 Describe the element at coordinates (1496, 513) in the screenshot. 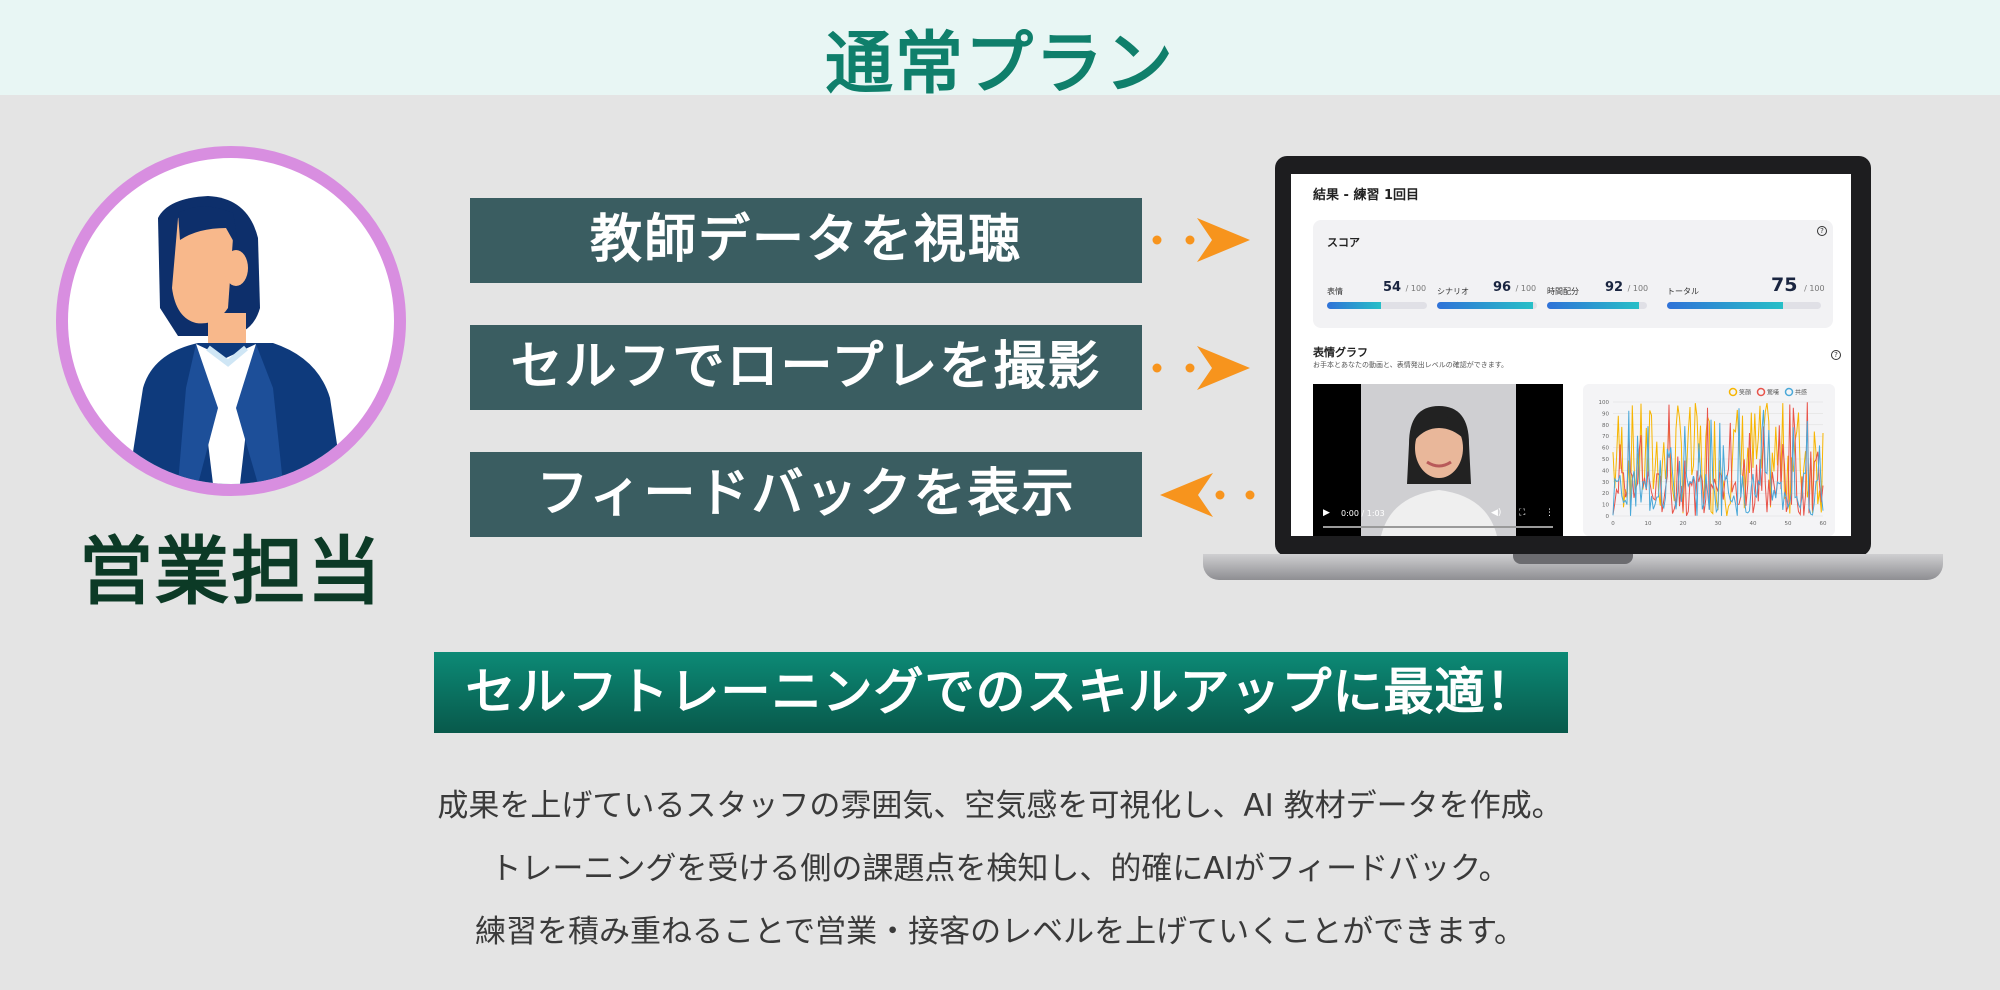

I see `volume-icon: ◀)` at that location.